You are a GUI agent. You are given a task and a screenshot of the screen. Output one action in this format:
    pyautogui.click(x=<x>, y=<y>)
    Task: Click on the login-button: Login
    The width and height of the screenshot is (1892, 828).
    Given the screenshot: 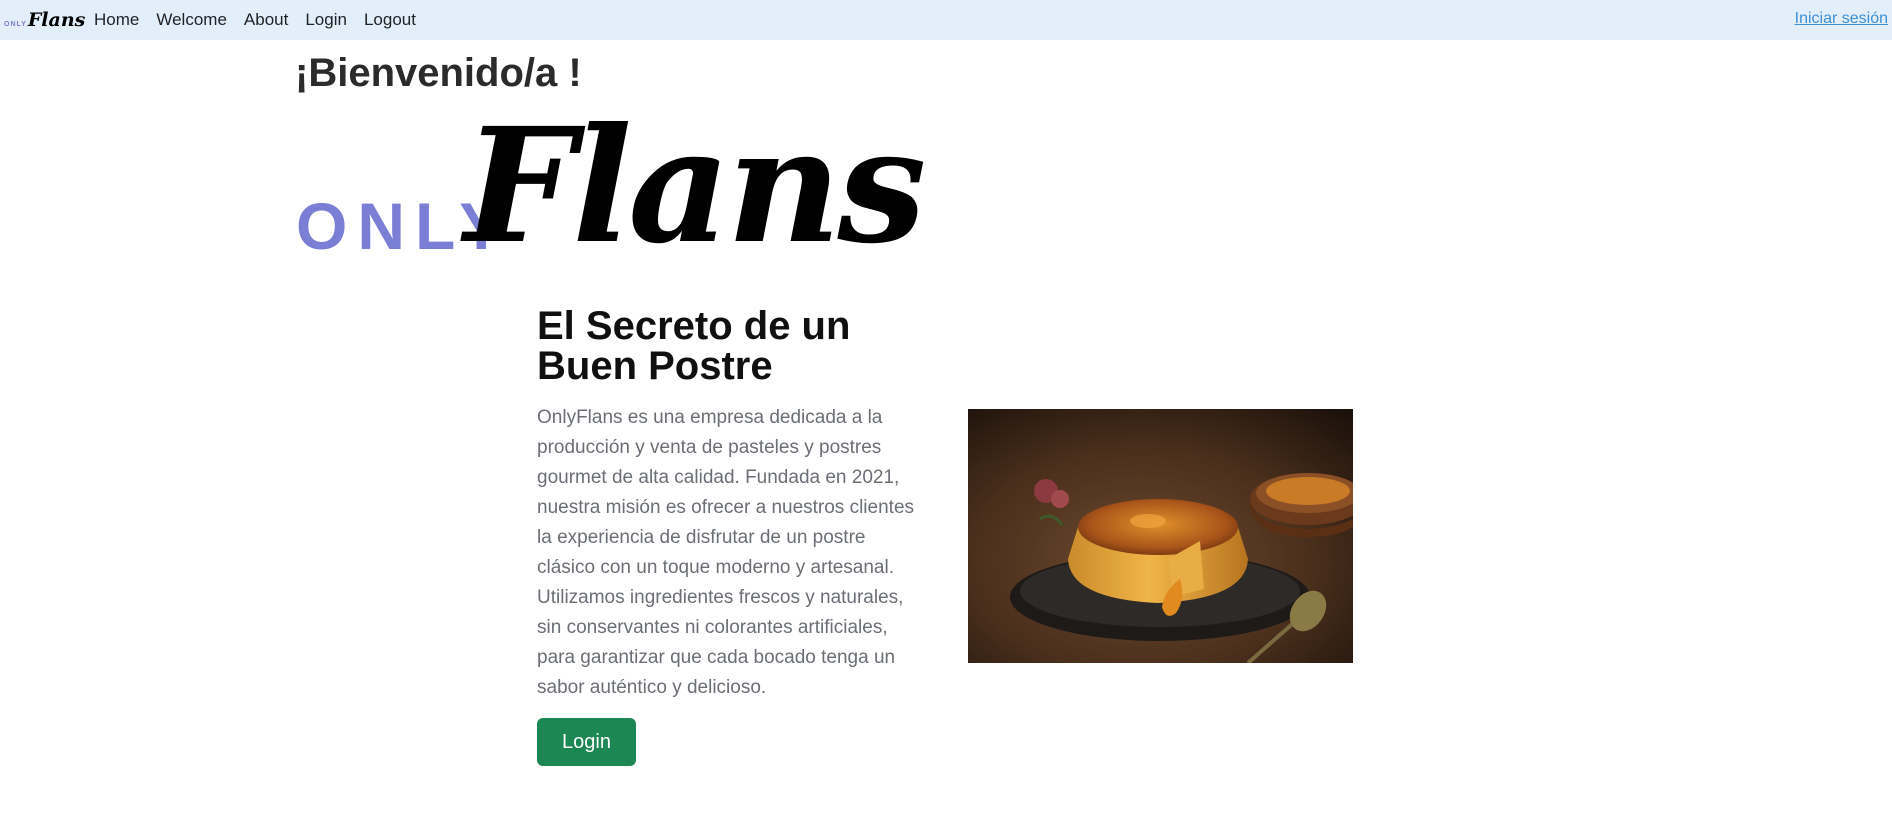 What is the action you would take?
    pyautogui.click(x=586, y=742)
    